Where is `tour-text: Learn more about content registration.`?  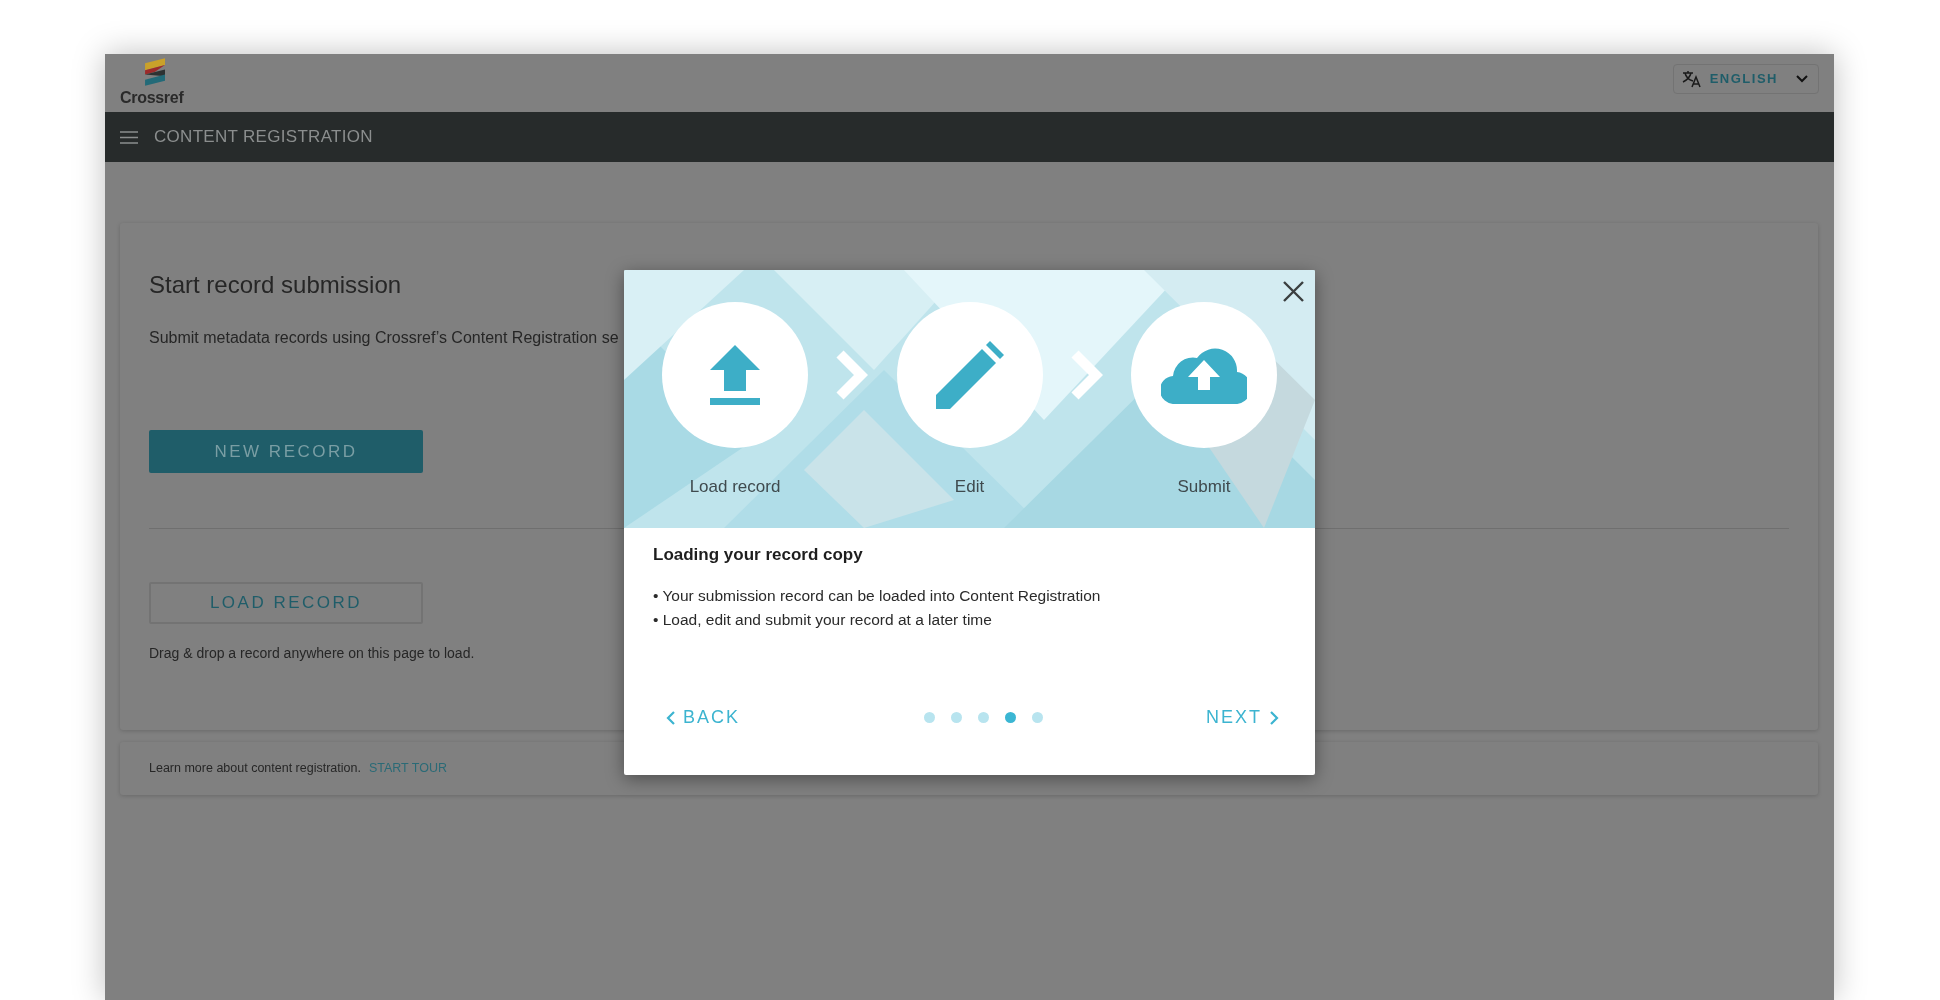
tour-text: Learn more about content registration. is located at coordinates (255, 769).